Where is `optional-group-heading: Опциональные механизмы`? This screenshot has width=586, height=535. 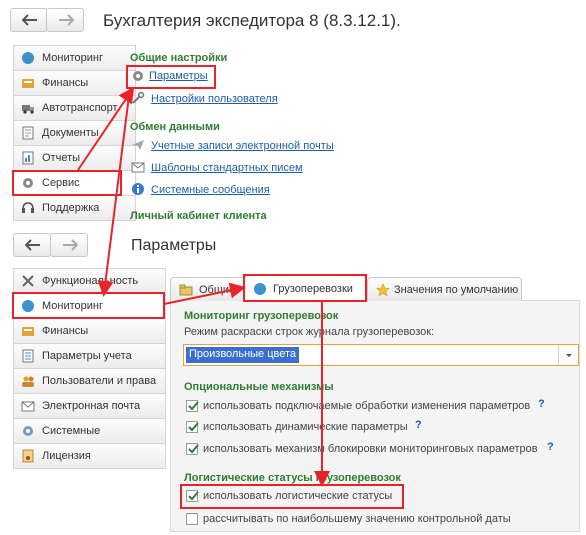
optional-group-heading: Опциональные механизмы is located at coordinates (259, 387).